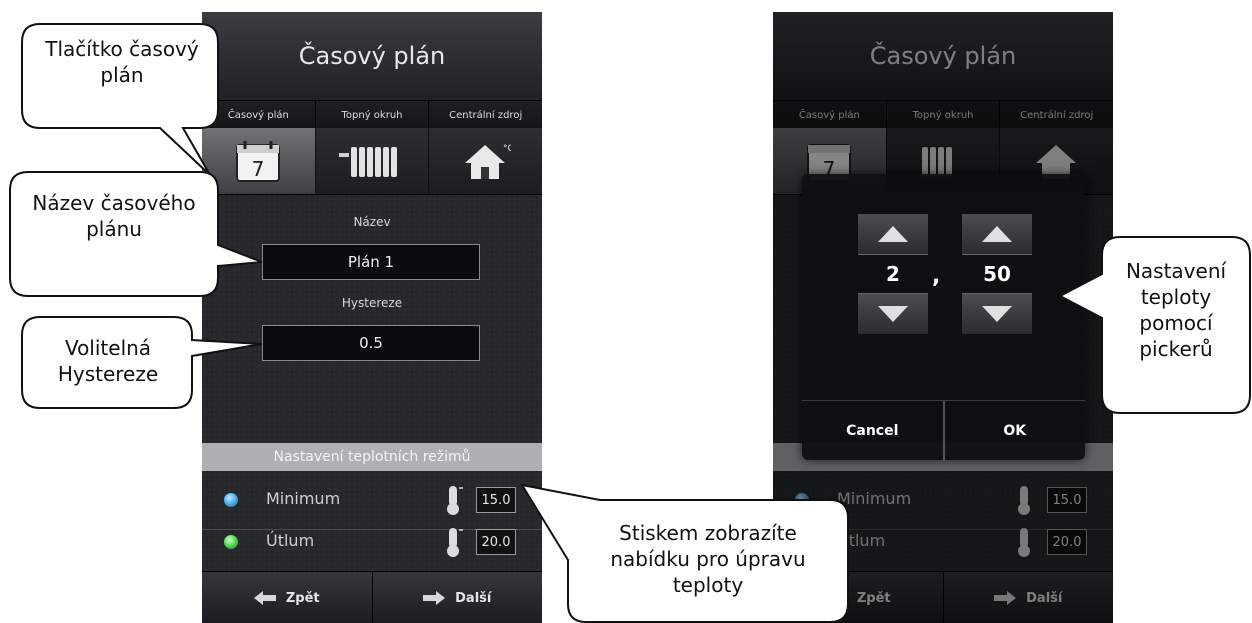 The height and width of the screenshot is (623, 1252). I want to click on callout-hysteresis-text: Volitelná Hystereze, so click(108, 361).